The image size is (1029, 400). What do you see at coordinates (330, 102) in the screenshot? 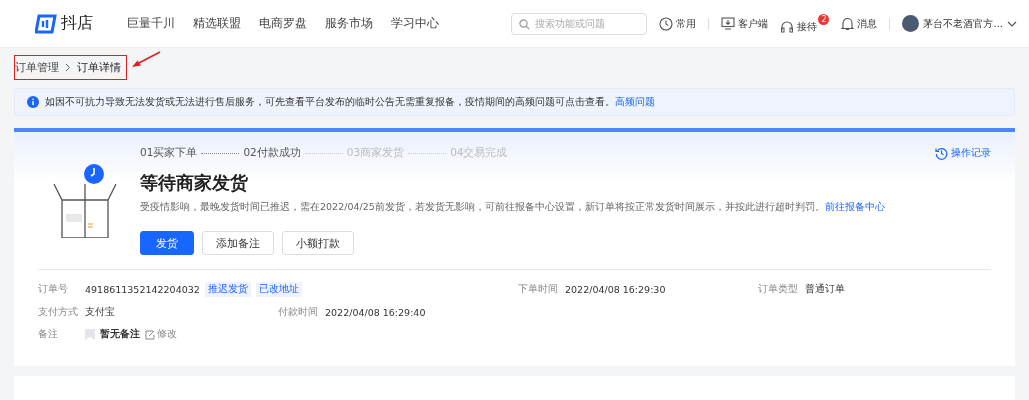
I see `notice-text: 如因不可抗力导致无法发货或无法进行售后服务，可先查看平台发布的临时公告无需重复报备，疫情期间的高频问题可点击查看。` at bounding box center [330, 102].